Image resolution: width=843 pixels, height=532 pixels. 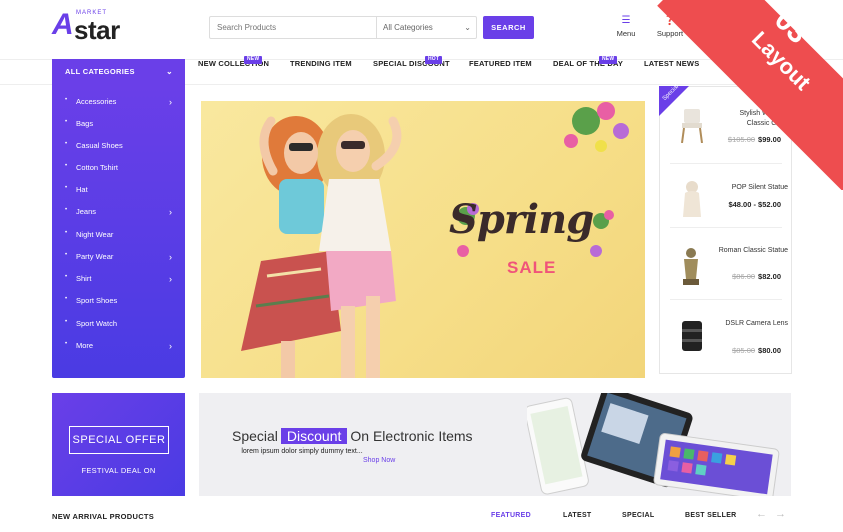 What do you see at coordinates (744, 350) in the screenshot?
I see `old-price: $85.00` at bounding box center [744, 350].